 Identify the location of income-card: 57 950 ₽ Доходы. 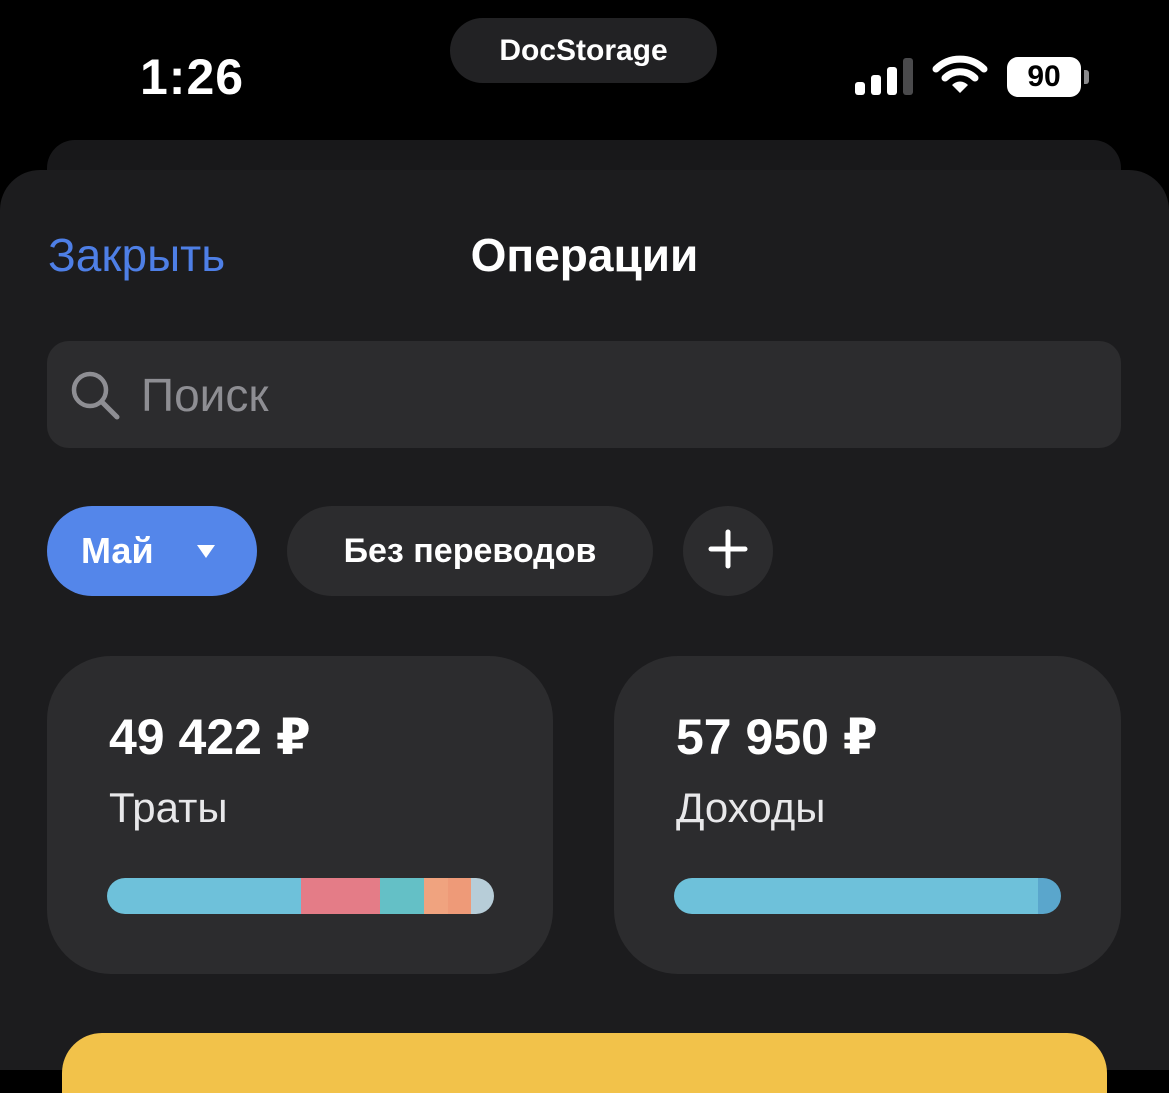
(867, 815).